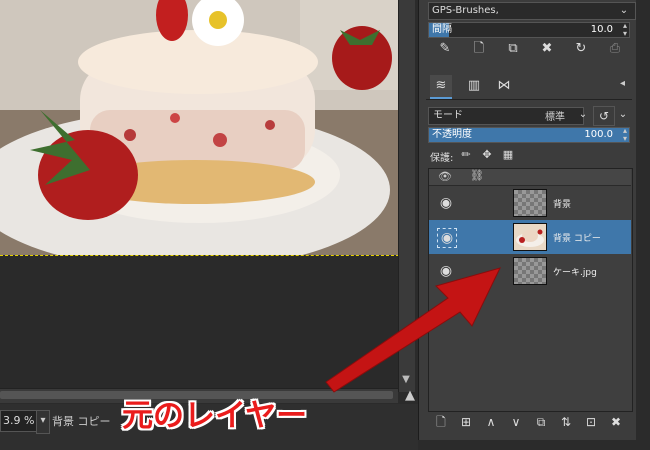 Image resolution: width=650 pixels, height=450 pixels. Describe the element at coordinates (477, 175) in the screenshot. I see `chain-header-icon: ⛓` at that location.